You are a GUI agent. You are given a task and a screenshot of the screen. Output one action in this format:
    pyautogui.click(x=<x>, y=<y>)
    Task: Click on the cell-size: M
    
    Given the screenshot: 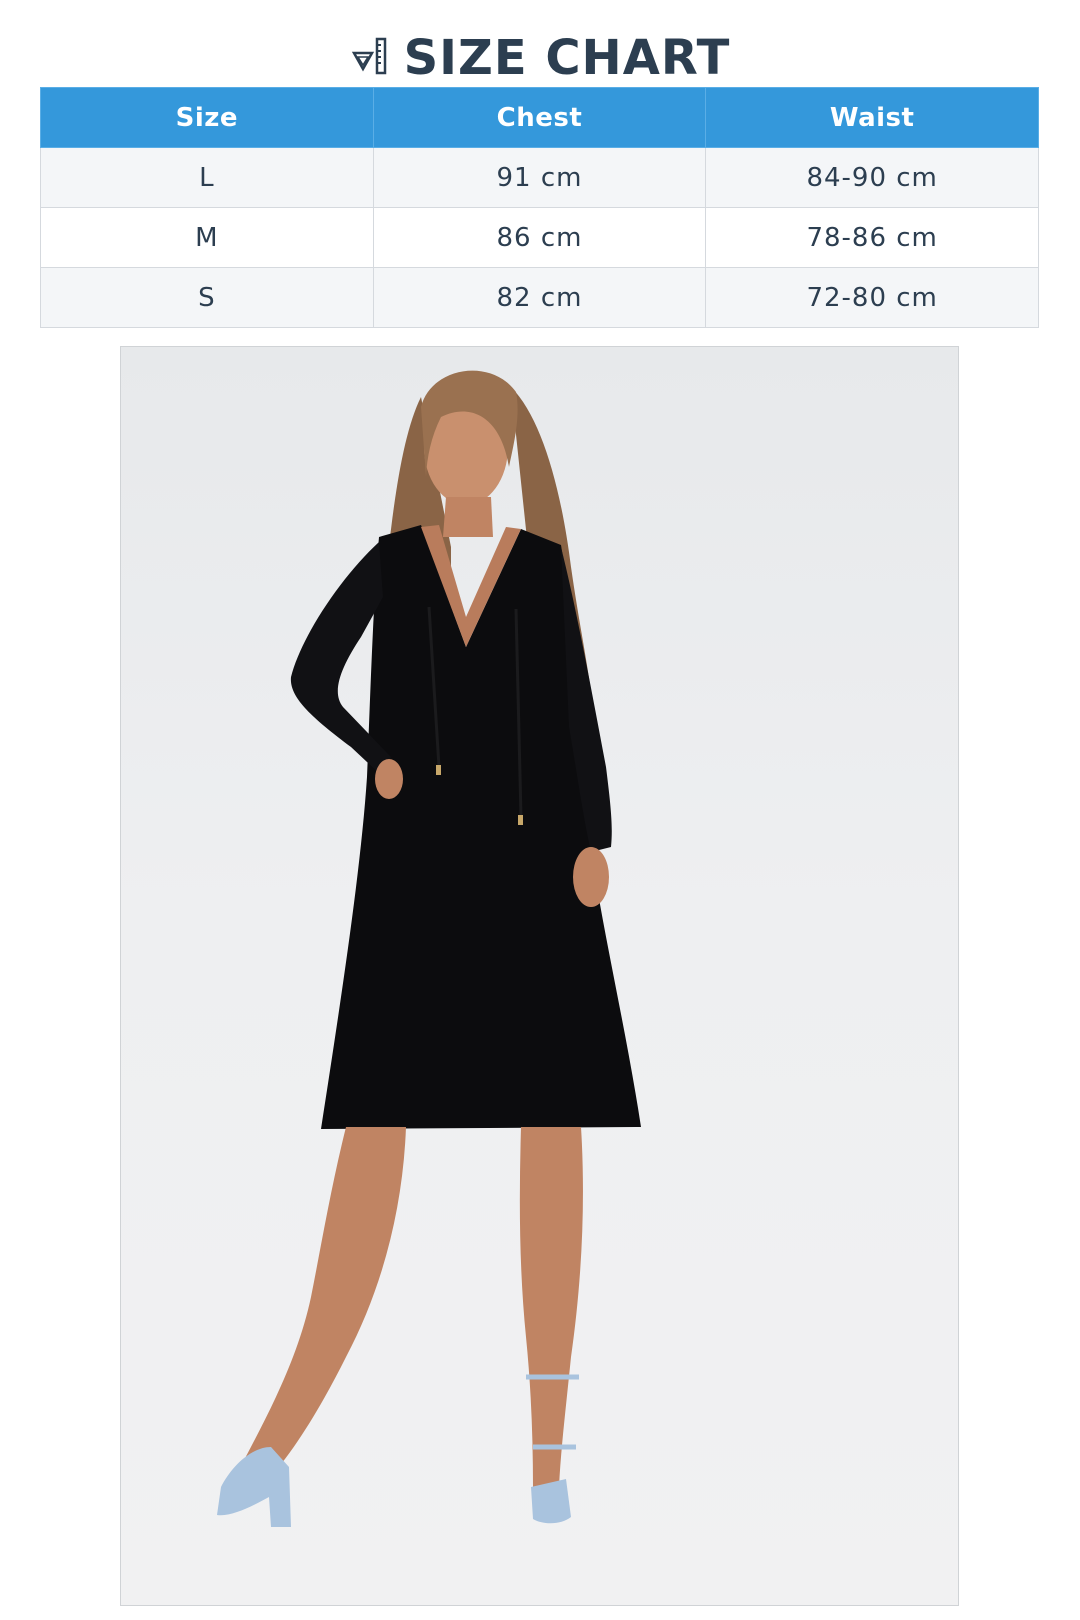 What is the action you would take?
    pyautogui.click(x=207, y=237)
    